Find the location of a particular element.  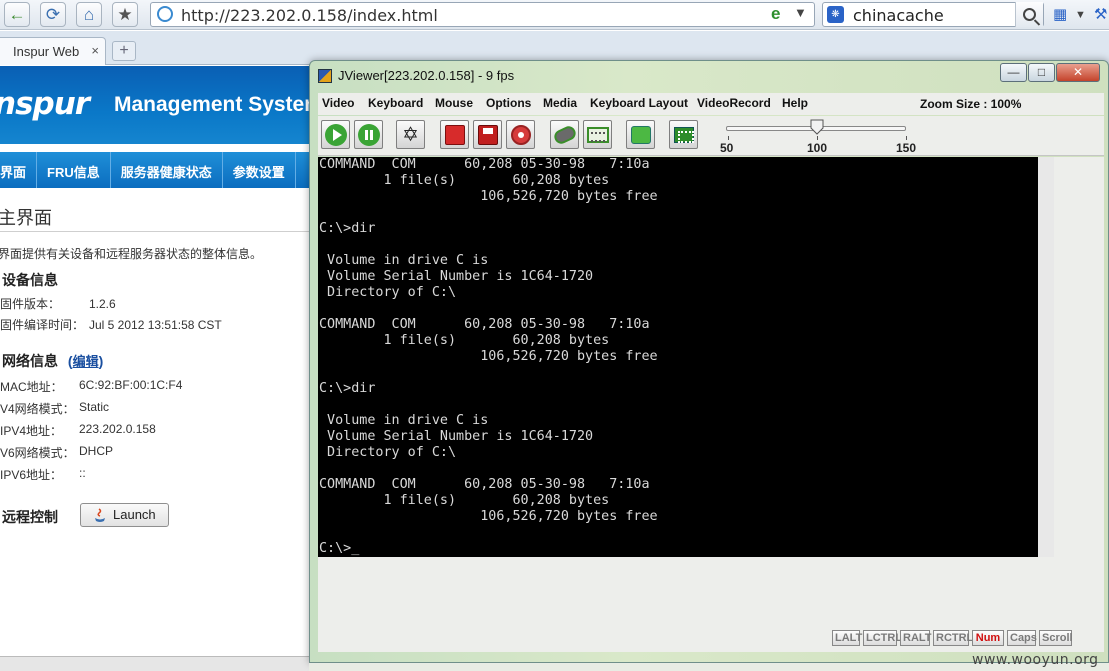

close-button: ✕ is located at coordinates (1078, 72).